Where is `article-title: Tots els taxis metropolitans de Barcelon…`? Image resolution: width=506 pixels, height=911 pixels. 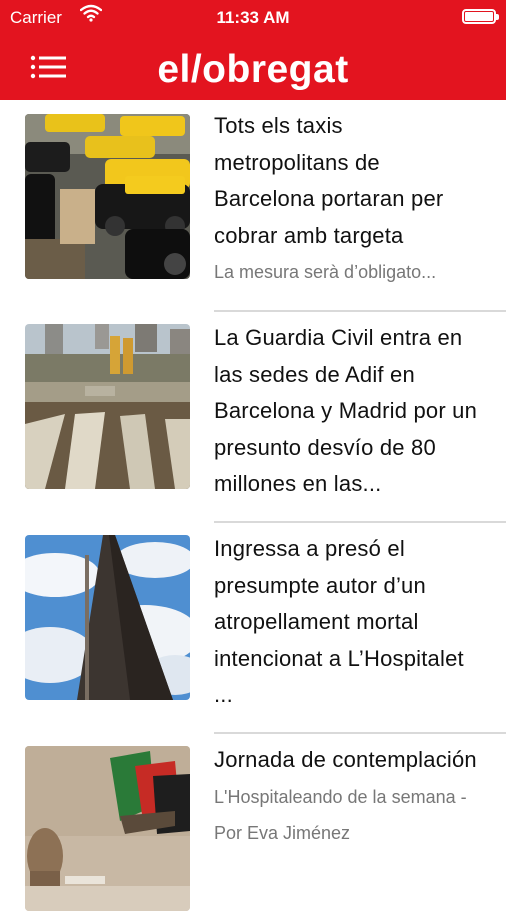 article-title: Tots els taxis metropolitans de Barcelon… is located at coordinates (347, 181).